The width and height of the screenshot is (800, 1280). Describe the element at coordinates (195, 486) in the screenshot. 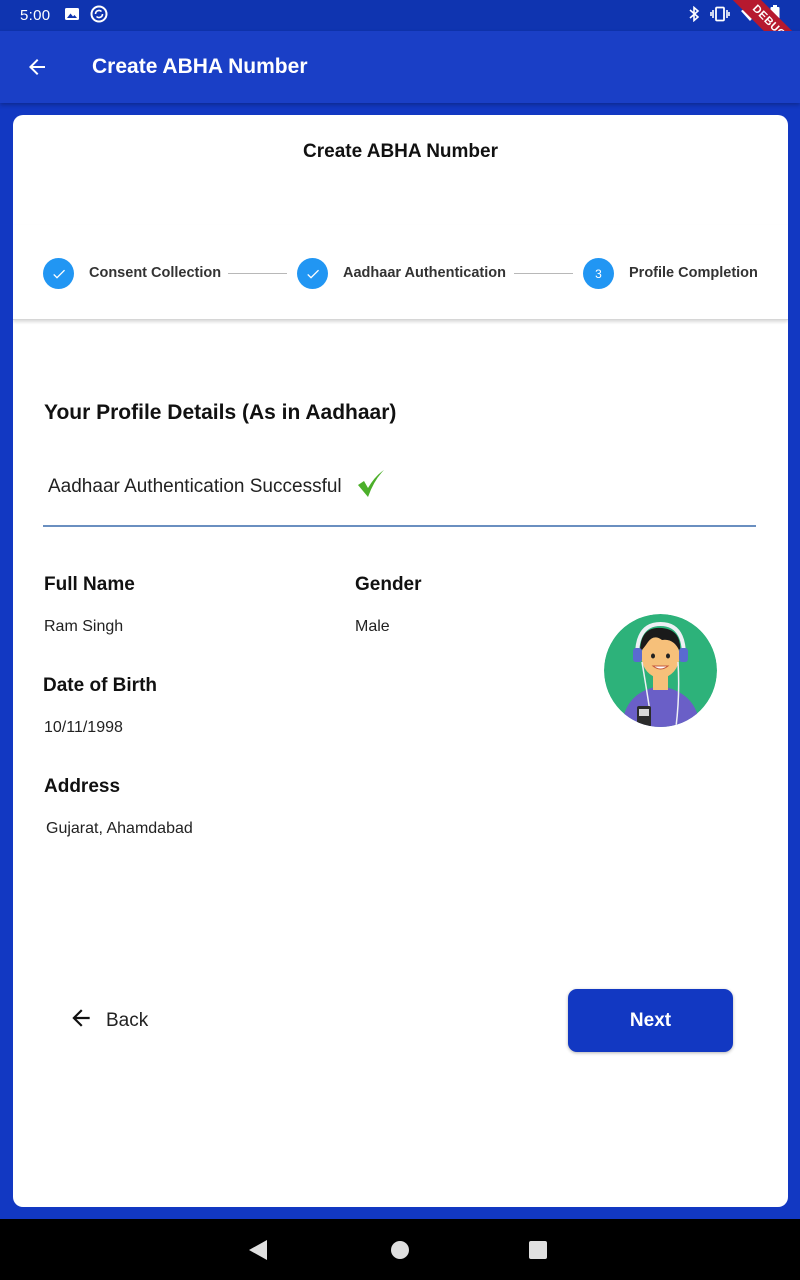

I see `auth-status-text: Aadhaar Authentication Successful` at that location.